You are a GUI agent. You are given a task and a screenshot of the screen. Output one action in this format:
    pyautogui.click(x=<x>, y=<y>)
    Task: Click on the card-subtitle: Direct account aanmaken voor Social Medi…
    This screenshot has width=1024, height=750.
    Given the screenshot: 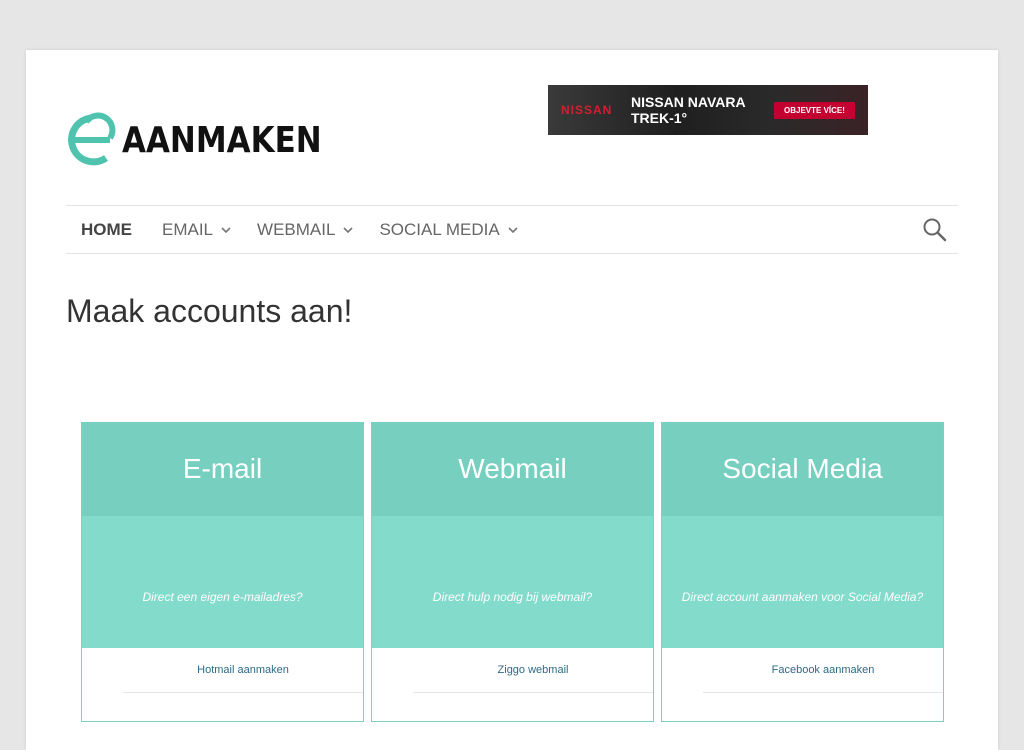 What is the action you would take?
    pyautogui.click(x=802, y=582)
    